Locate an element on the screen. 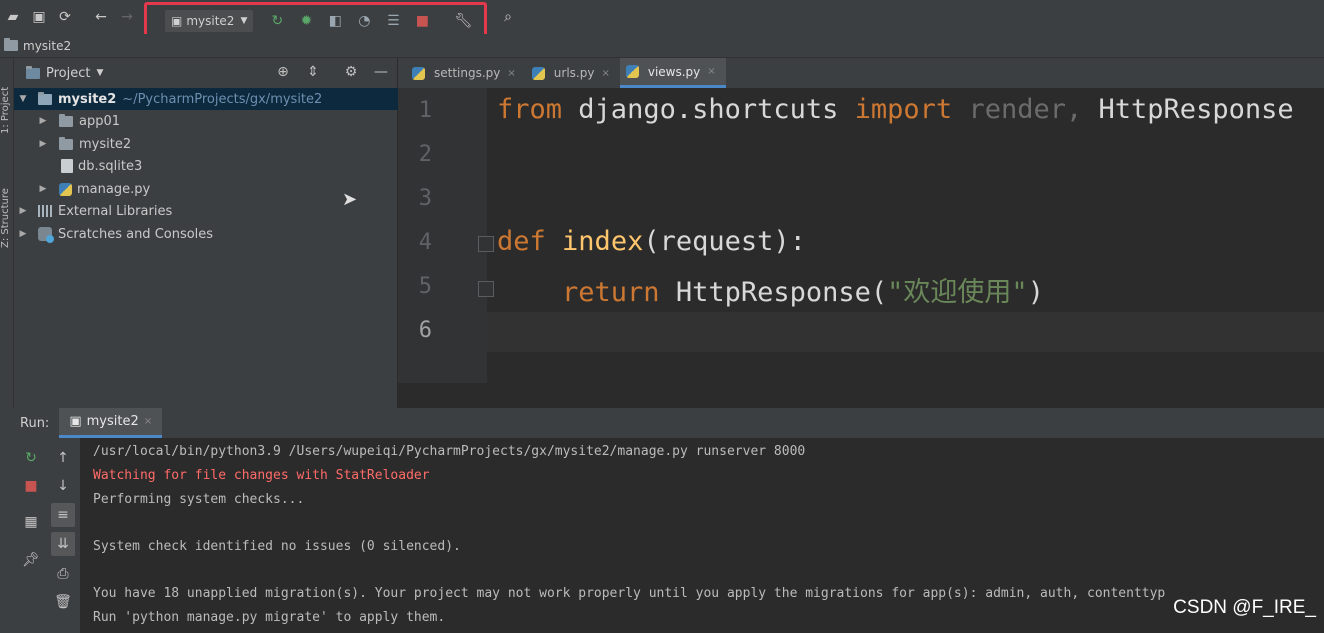  tree-item-root: ▼ mysite2 ~/PycharmProjects/gx/mysite2 is located at coordinates (206, 99).